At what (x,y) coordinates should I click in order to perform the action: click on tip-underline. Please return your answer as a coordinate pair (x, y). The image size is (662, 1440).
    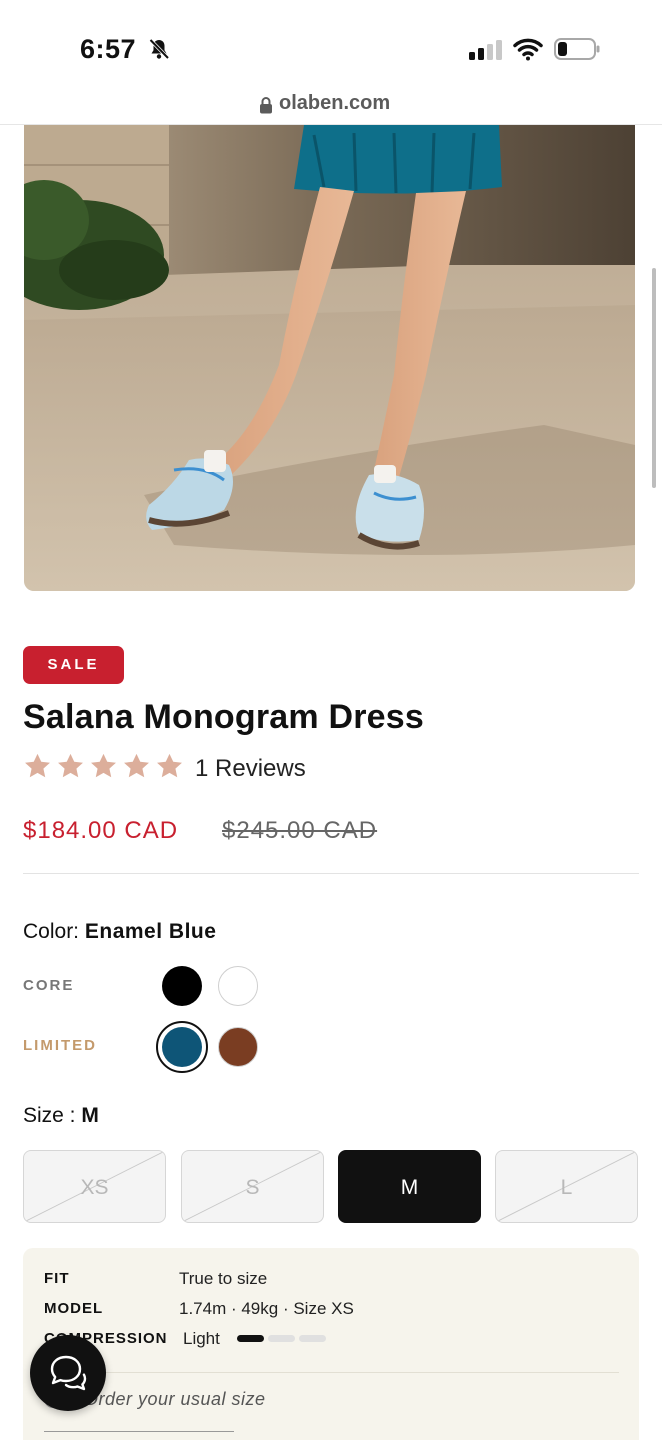
    Looking at the image, I should click on (139, 1431).